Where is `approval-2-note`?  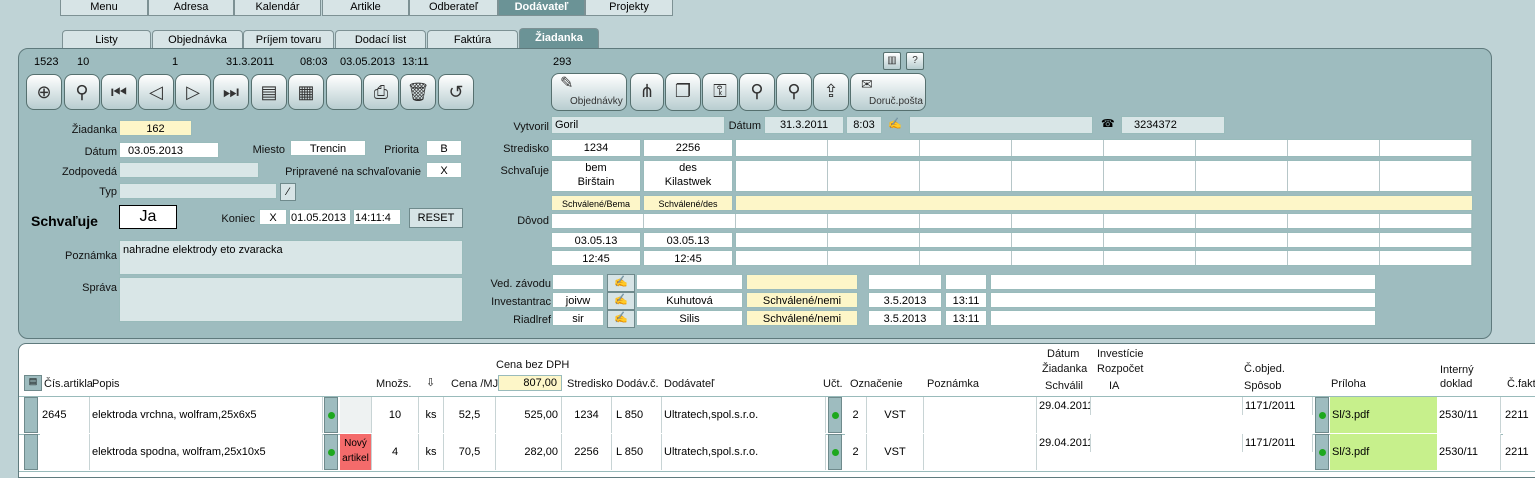 approval-2-note is located at coordinates (1183, 300).